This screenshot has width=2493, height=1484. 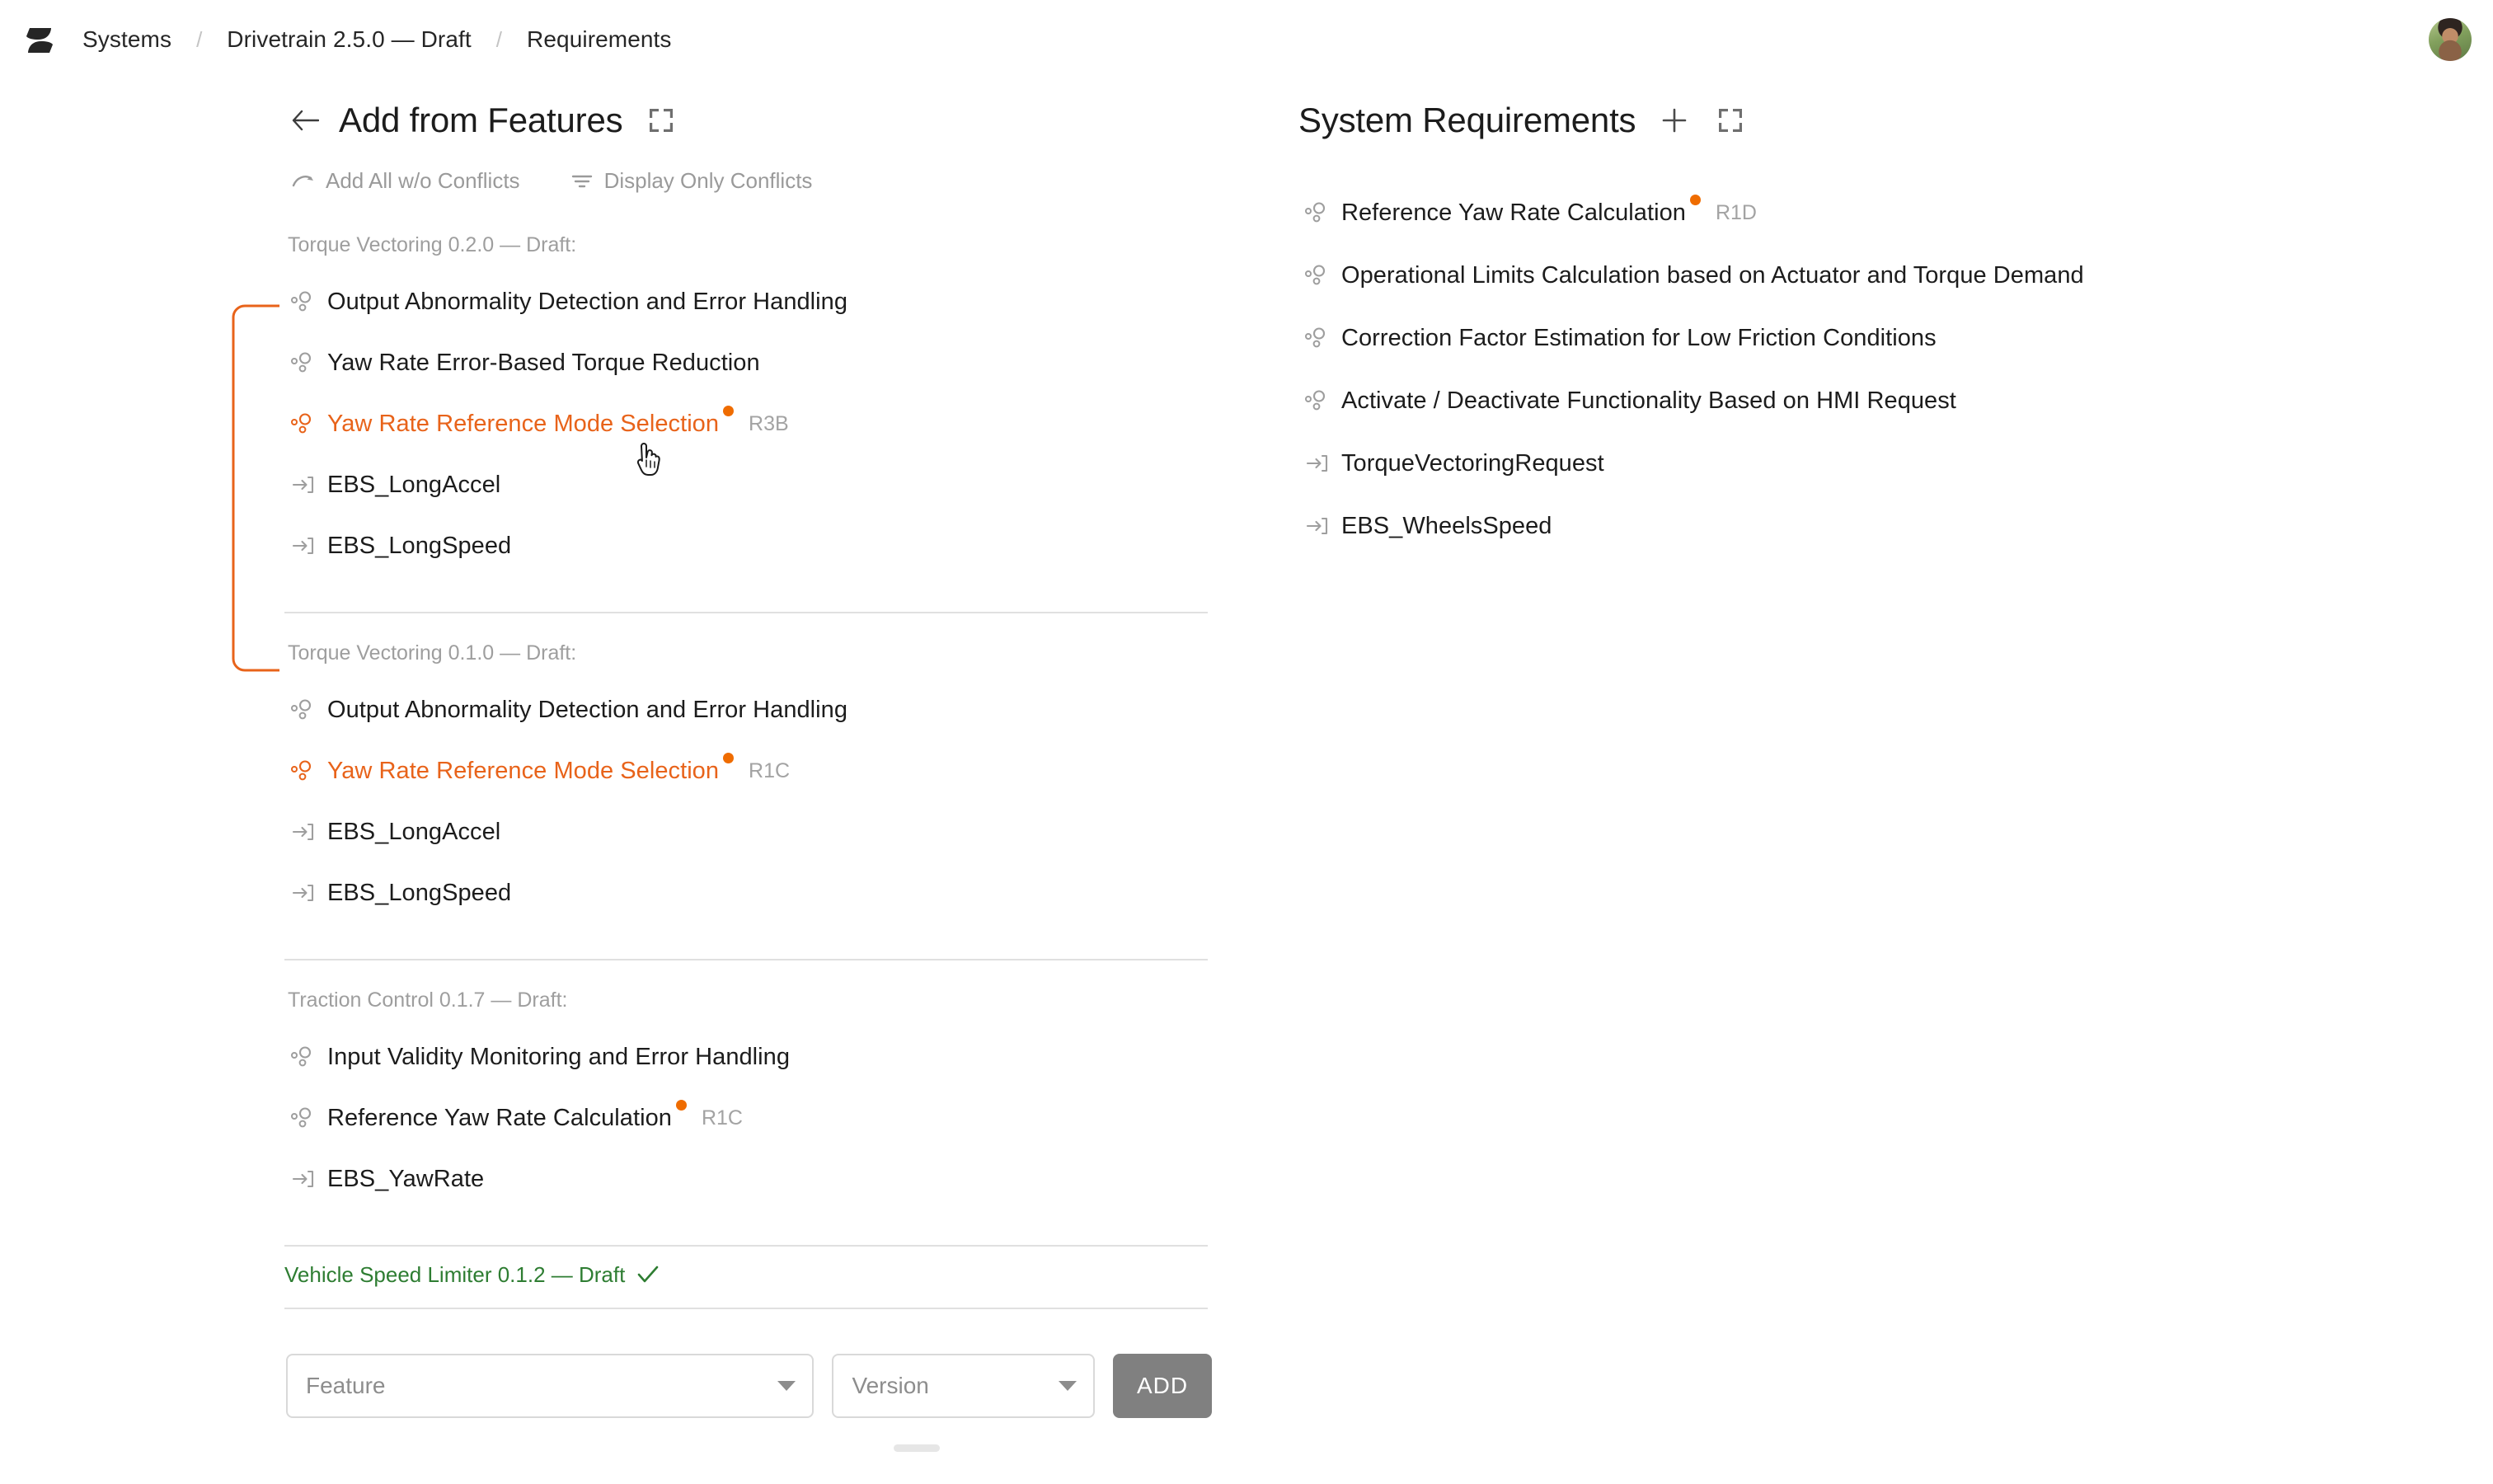 I want to click on add-all-without-conflicts-label: Add All w/o Conflicts, so click(x=423, y=180).